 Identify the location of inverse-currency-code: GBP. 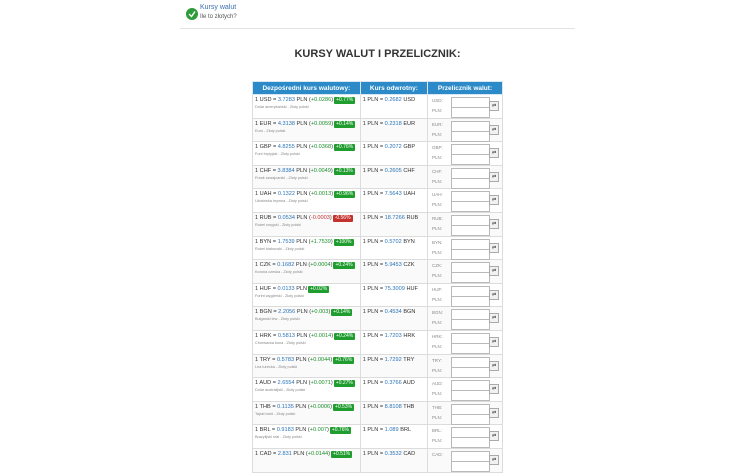
(409, 147).